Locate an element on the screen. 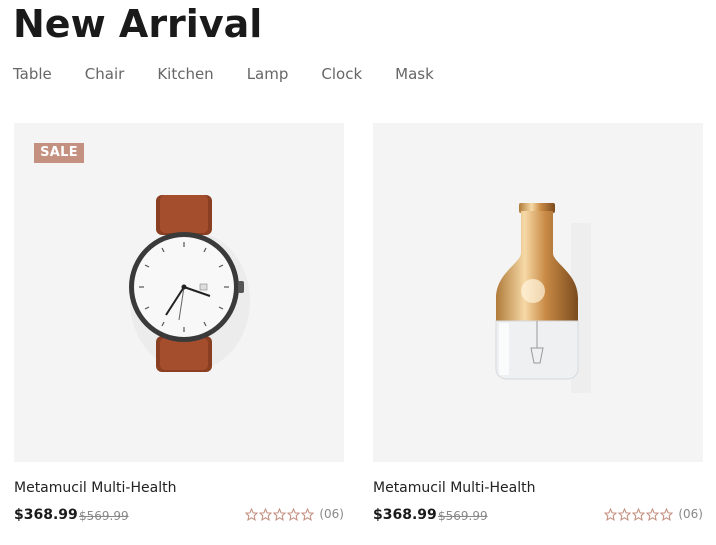 Image resolution: width=716 pixels, height=545 pixels. page-title: New Arrival is located at coordinates (138, 24).